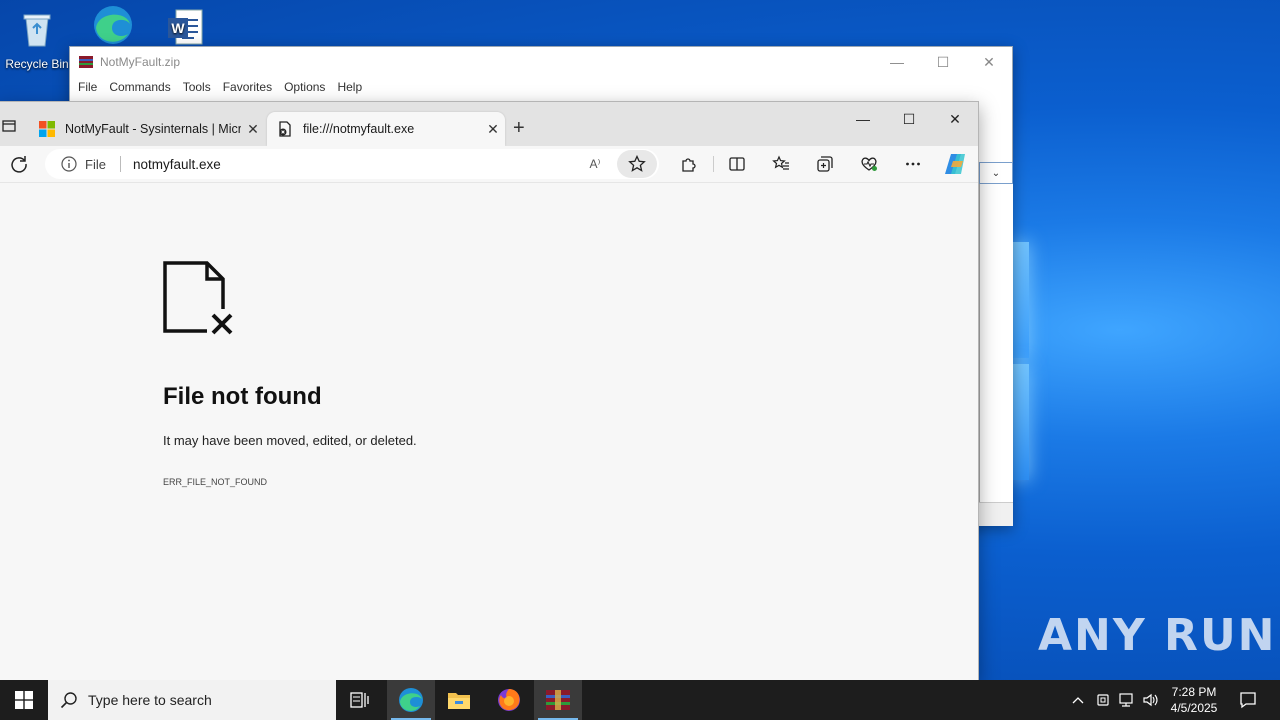 The width and height of the screenshot is (1280, 720). I want to click on browser-essentials-button, so click(869, 164).